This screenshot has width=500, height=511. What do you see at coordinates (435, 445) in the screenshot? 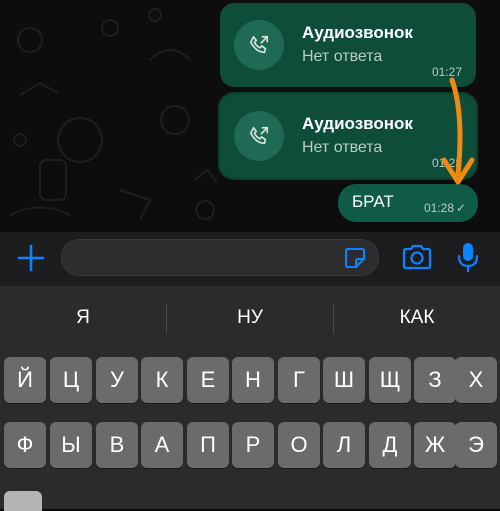
I see `key: Ж` at bounding box center [435, 445].